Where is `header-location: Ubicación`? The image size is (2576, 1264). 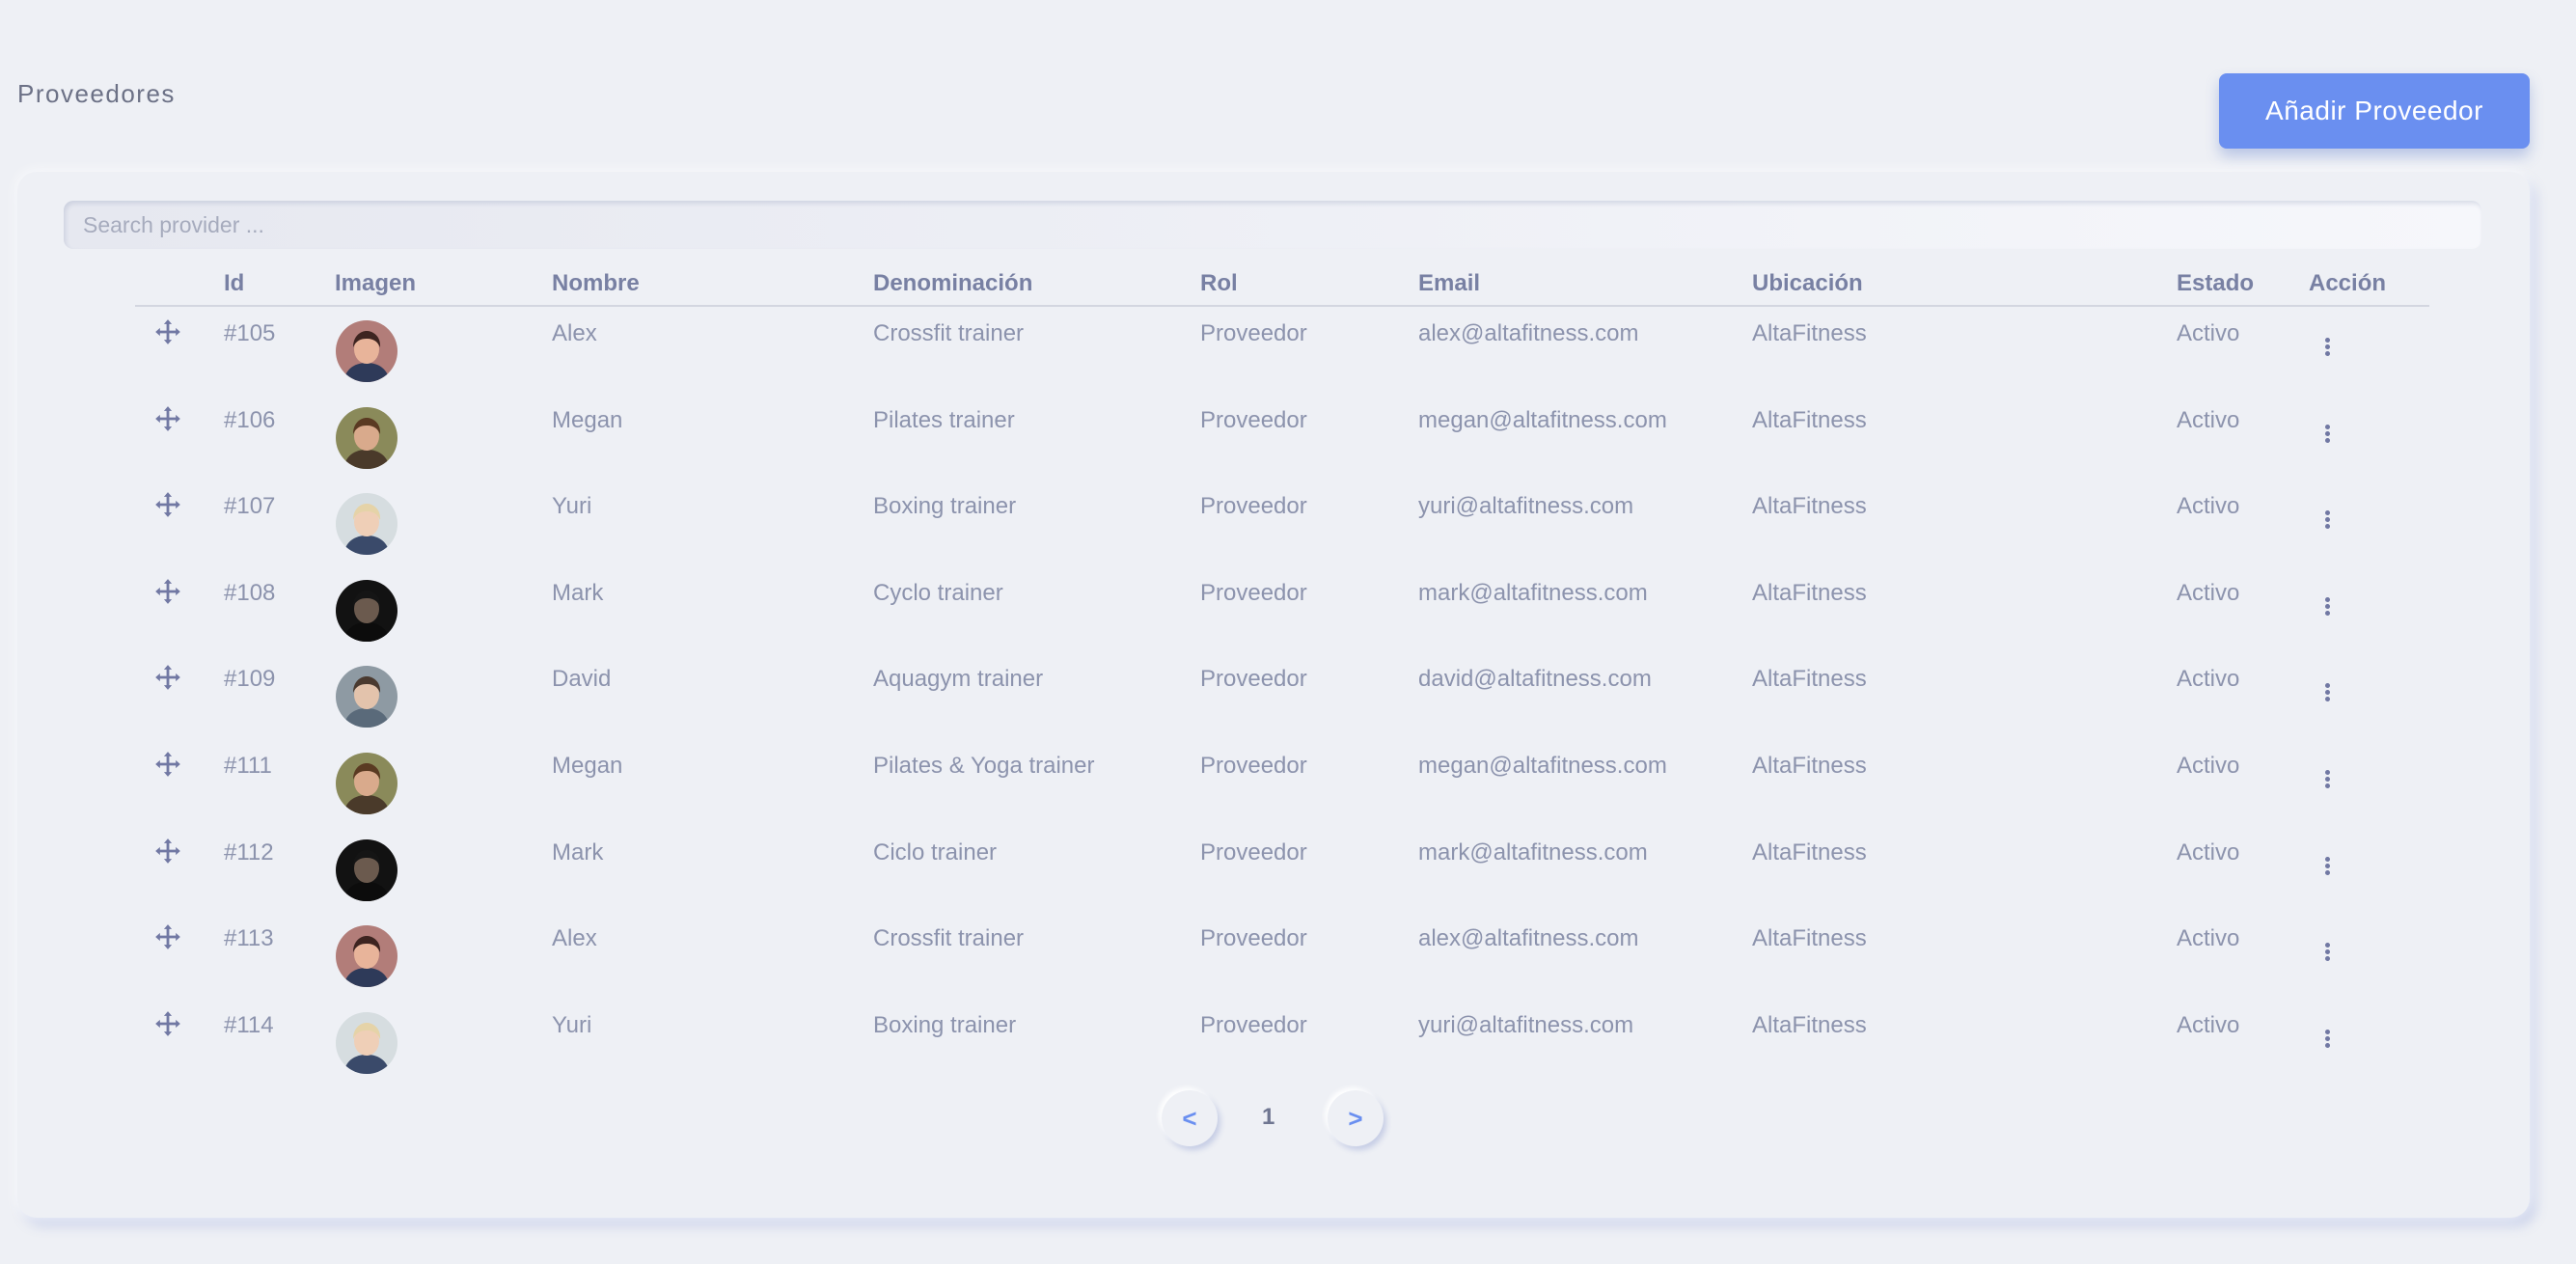 header-location: Ubicación is located at coordinates (1808, 283).